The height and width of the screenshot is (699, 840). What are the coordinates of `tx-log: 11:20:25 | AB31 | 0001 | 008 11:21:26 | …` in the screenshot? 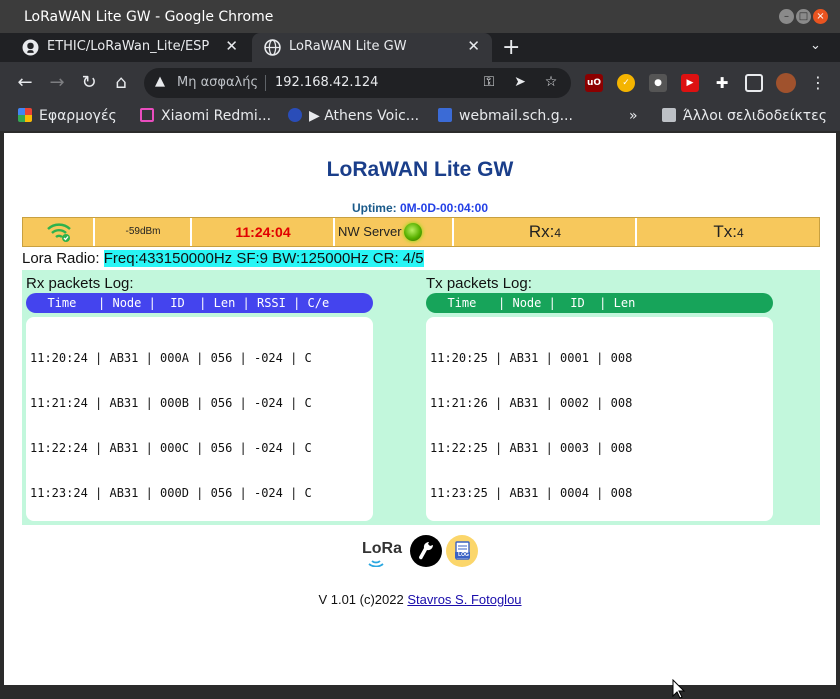 It's located at (599, 419).